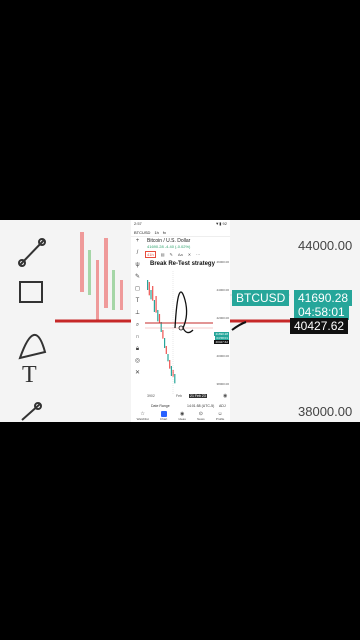  Describe the element at coordinates (138, 223) in the screenshot. I see `status-time: 2:57` at that location.